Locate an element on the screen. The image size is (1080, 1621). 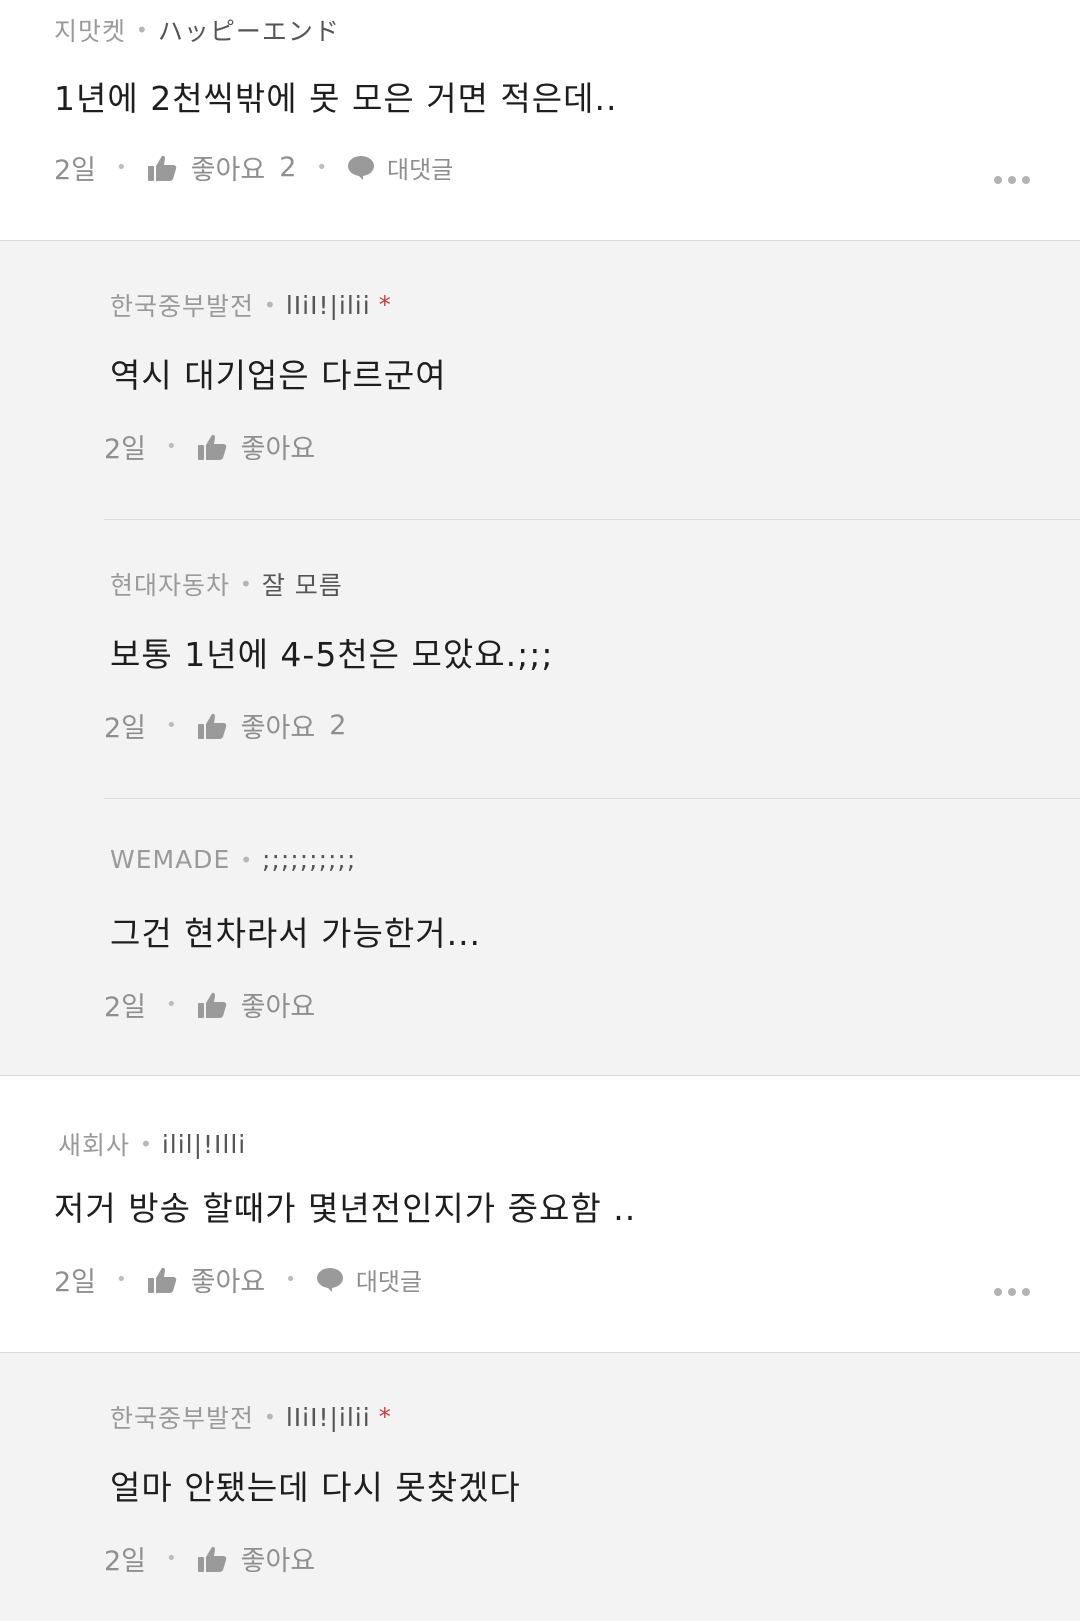
comment-text: 역시 대기업은 다르군여 is located at coordinates (278, 375).